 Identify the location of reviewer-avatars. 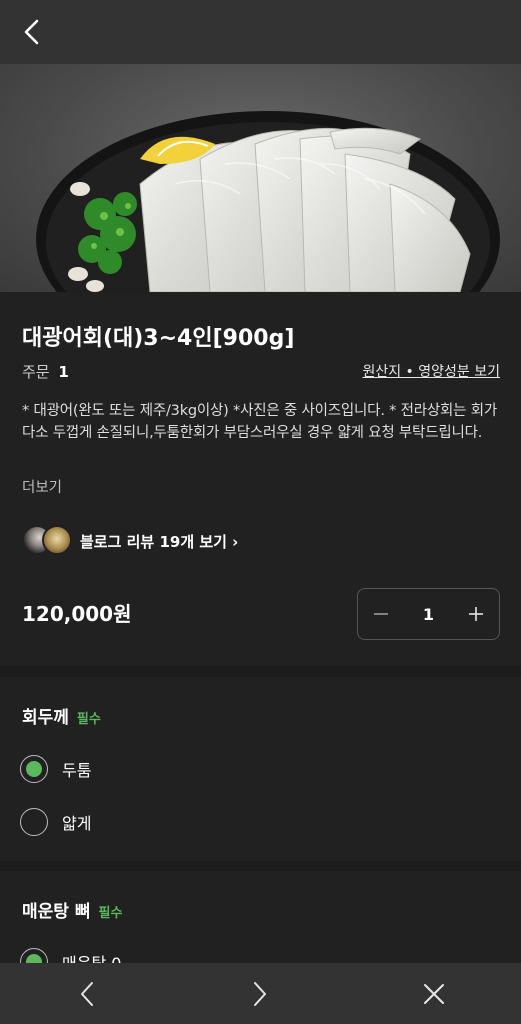
(47, 541).